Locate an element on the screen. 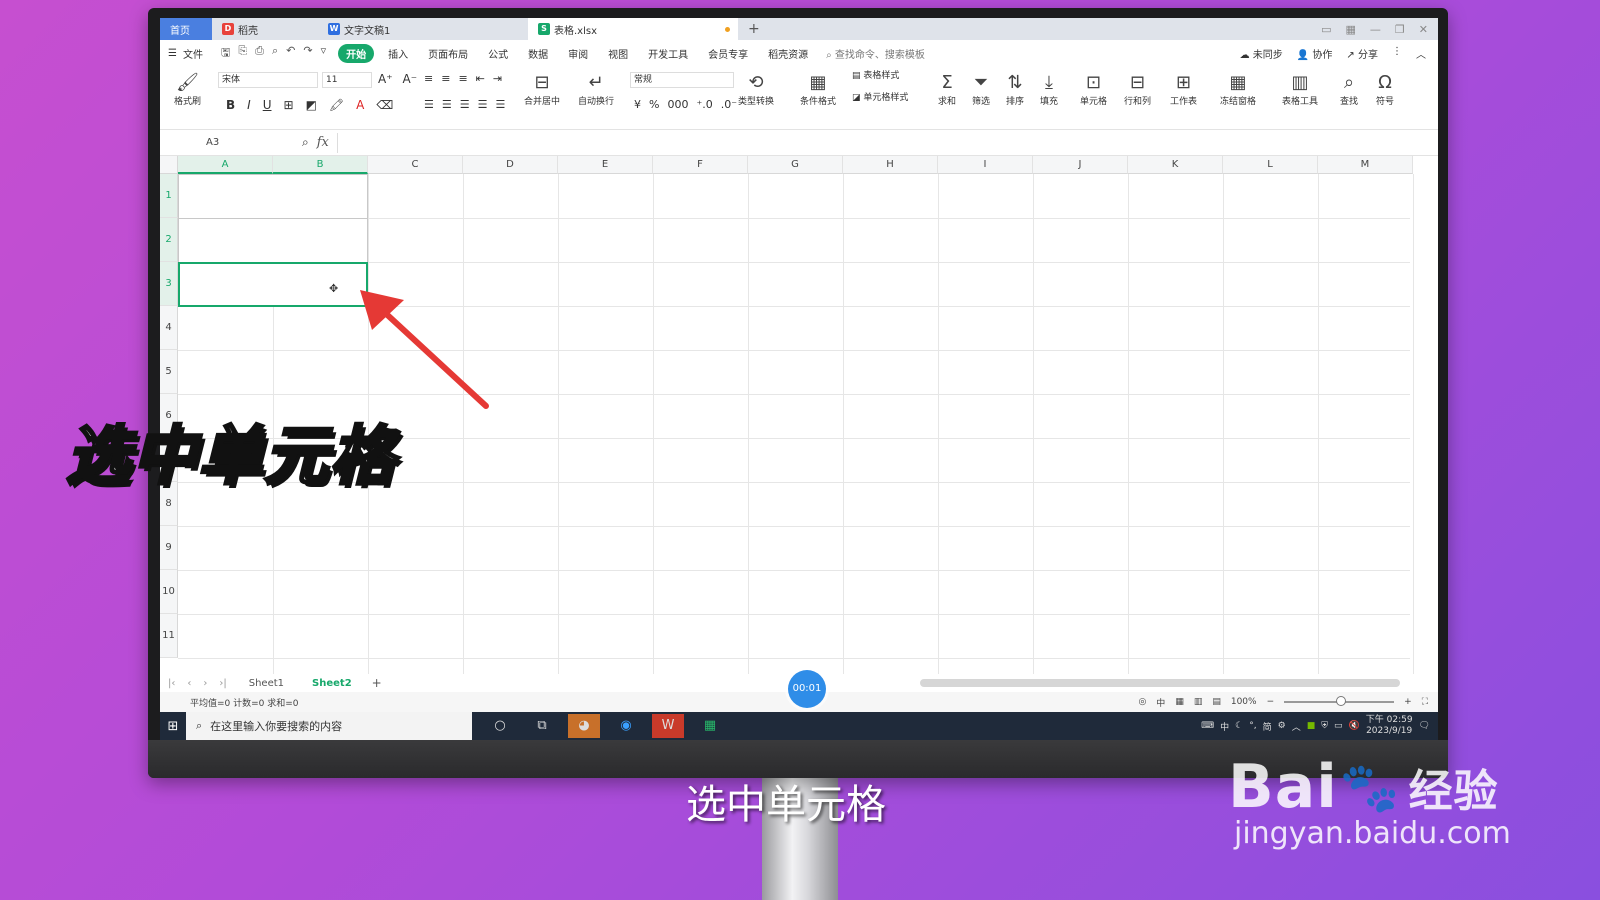  lang-mode: 简 is located at coordinates (1267, 726).